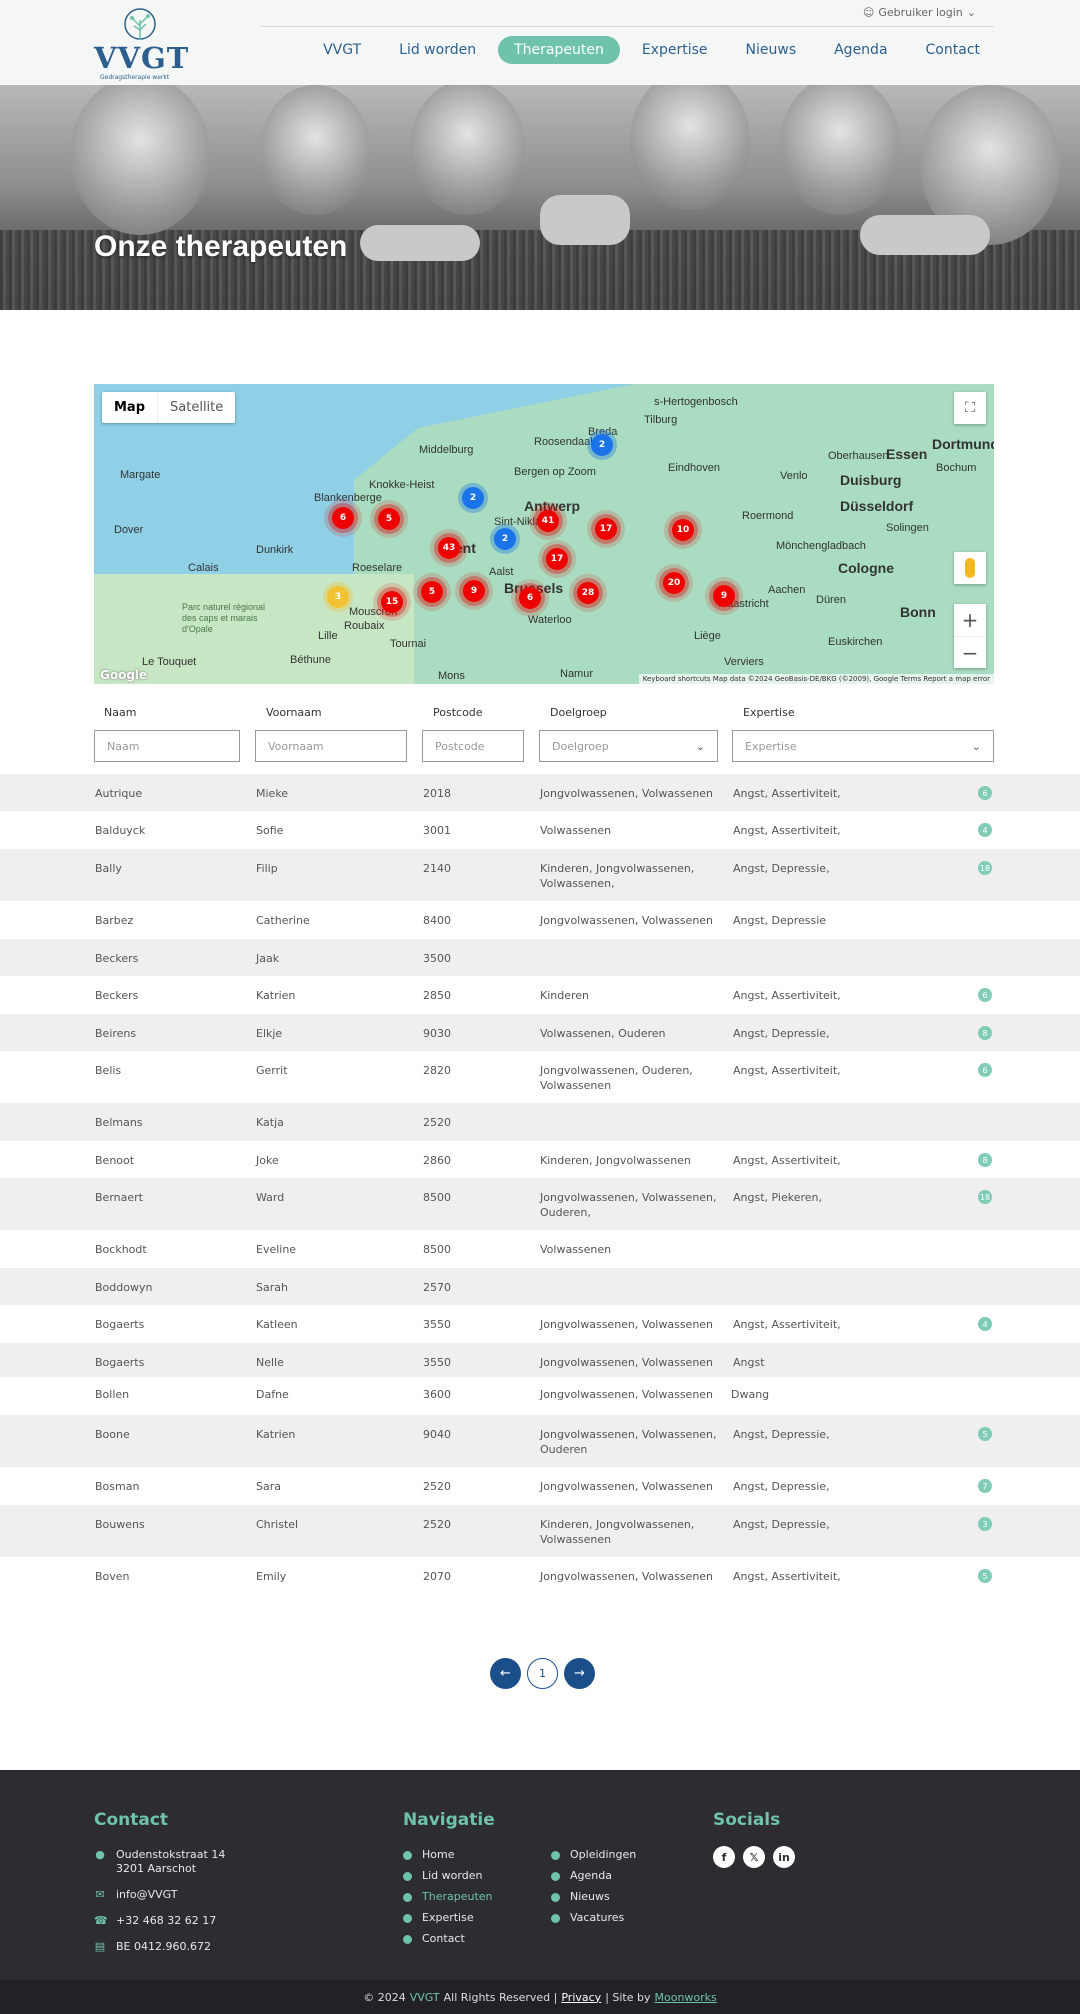 The width and height of the screenshot is (1080, 2014). What do you see at coordinates (555, 1855) in the screenshot?
I see `bullet-icon` at bounding box center [555, 1855].